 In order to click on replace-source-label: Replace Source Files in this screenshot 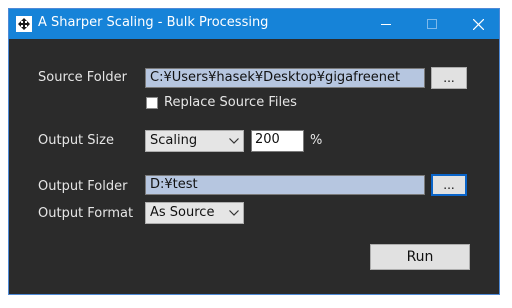, I will do `click(230, 102)`.